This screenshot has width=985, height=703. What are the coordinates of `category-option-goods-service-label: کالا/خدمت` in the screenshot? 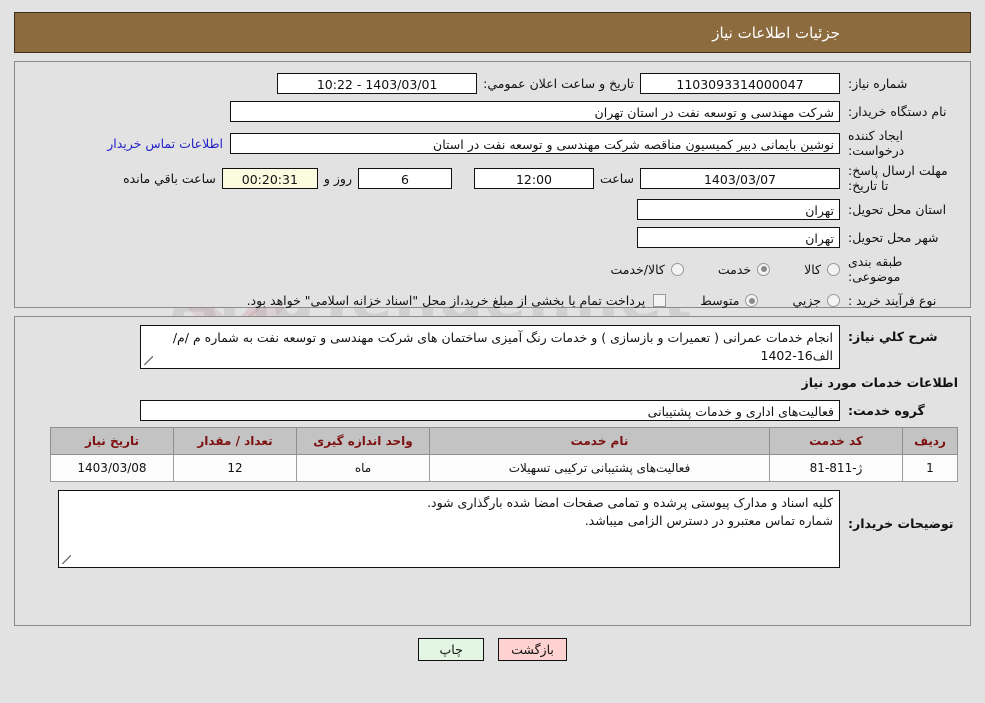 It's located at (637, 269).